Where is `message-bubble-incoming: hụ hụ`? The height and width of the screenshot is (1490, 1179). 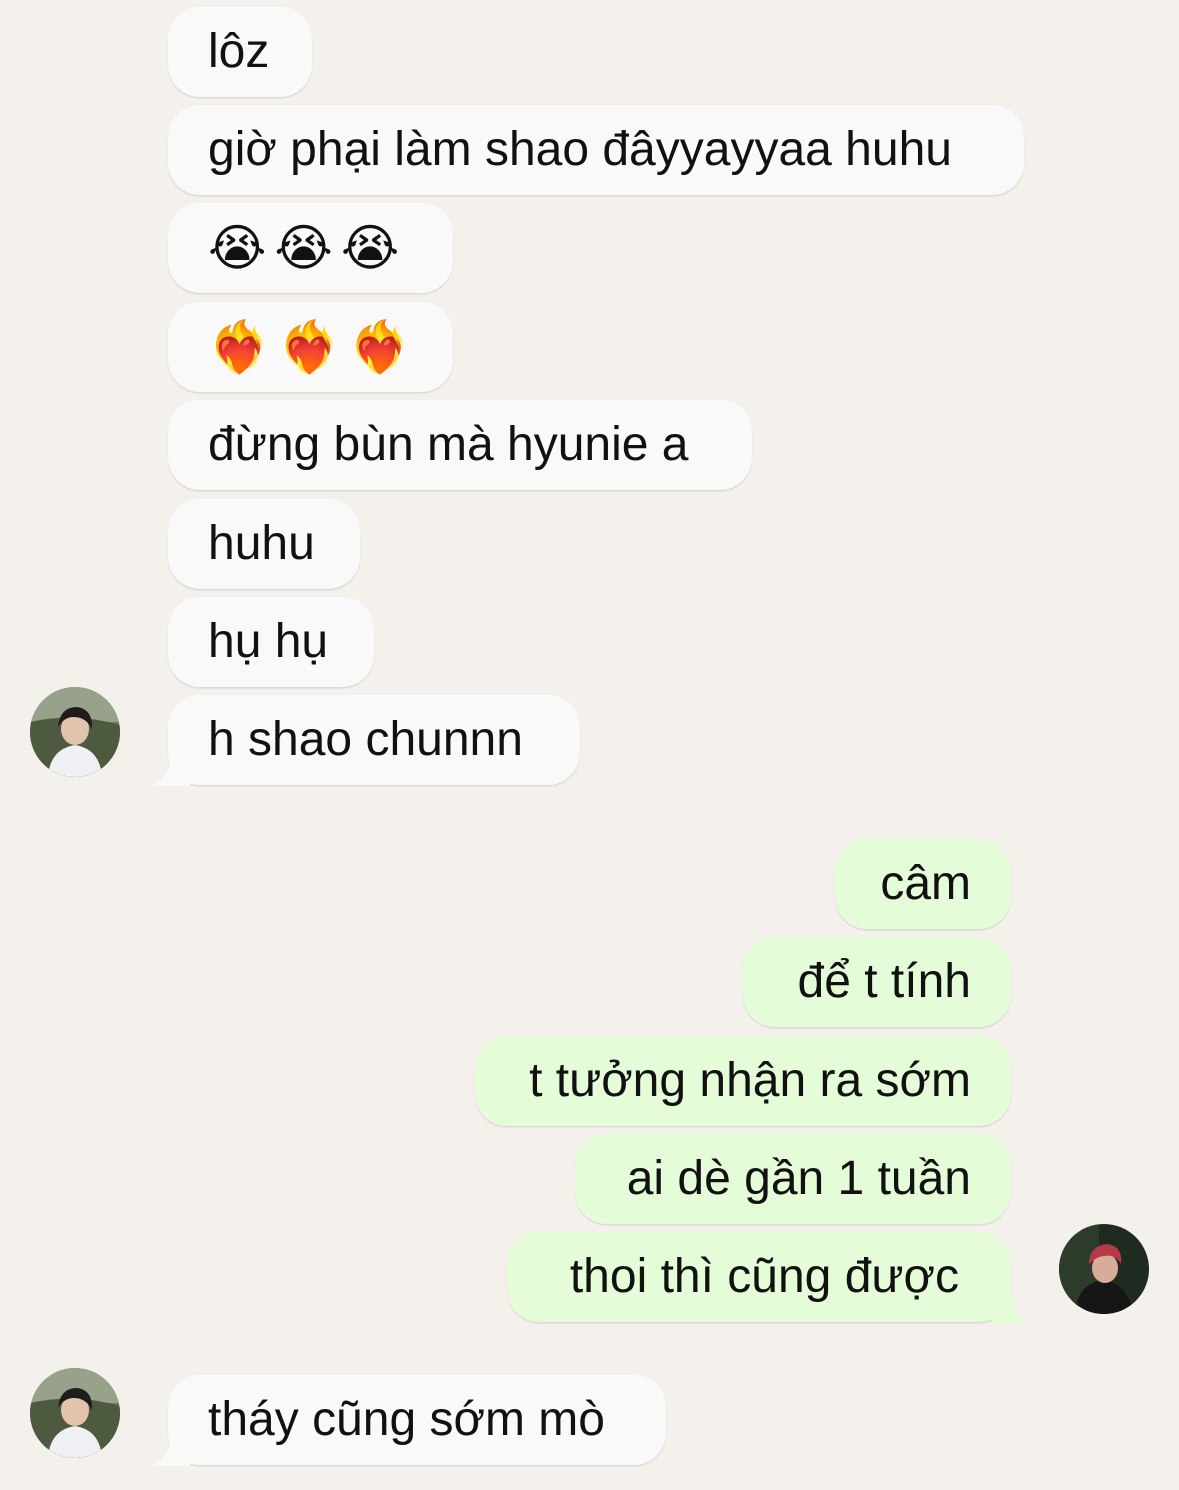
message-bubble-incoming: hụ hụ is located at coordinates (271, 642).